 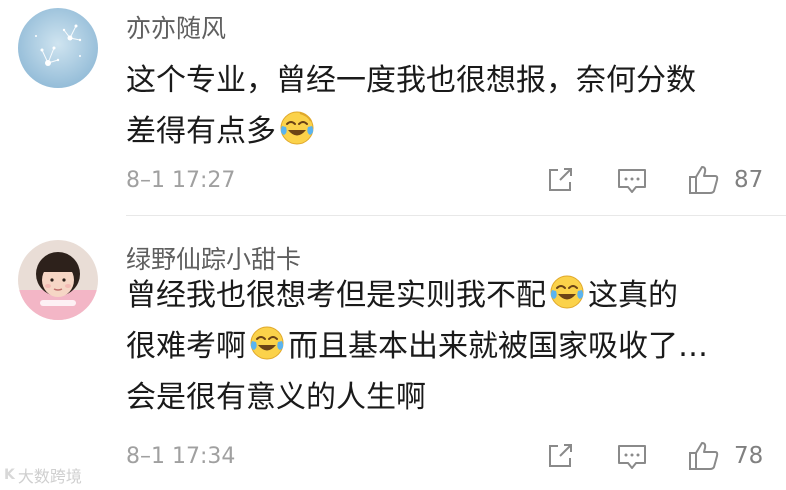 What do you see at coordinates (749, 456) in the screenshot?
I see `like-count: 78` at bounding box center [749, 456].